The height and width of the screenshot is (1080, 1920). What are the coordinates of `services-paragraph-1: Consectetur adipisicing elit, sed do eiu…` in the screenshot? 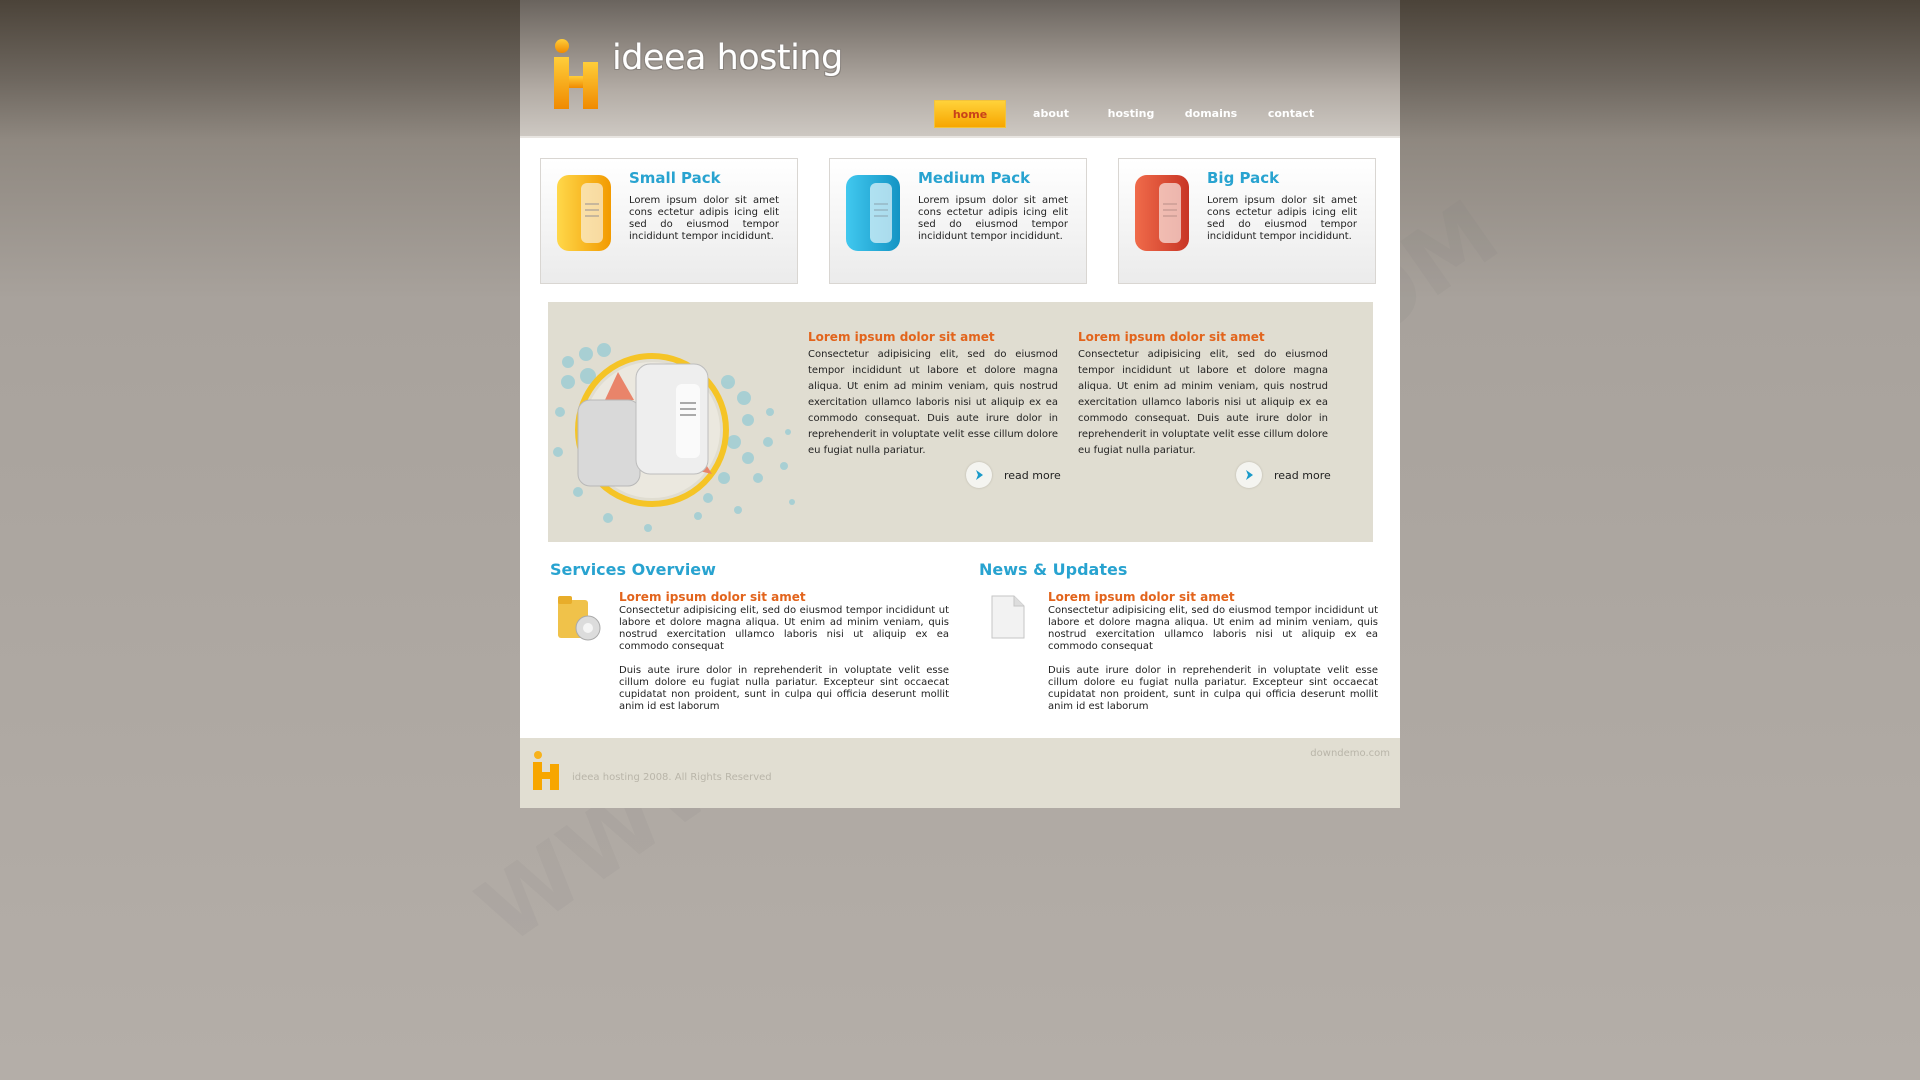 It's located at (784, 628).